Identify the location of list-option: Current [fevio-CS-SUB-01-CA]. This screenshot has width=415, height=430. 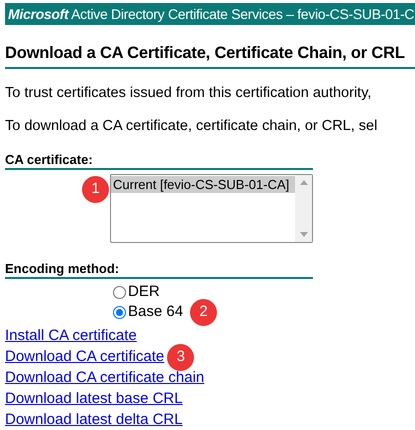
(203, 184).